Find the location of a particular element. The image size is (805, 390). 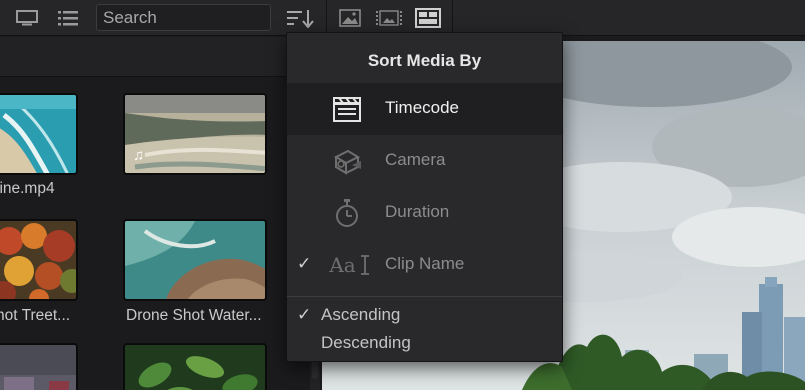

menu-item-duration: Duration is located at coordinates (424, 213).